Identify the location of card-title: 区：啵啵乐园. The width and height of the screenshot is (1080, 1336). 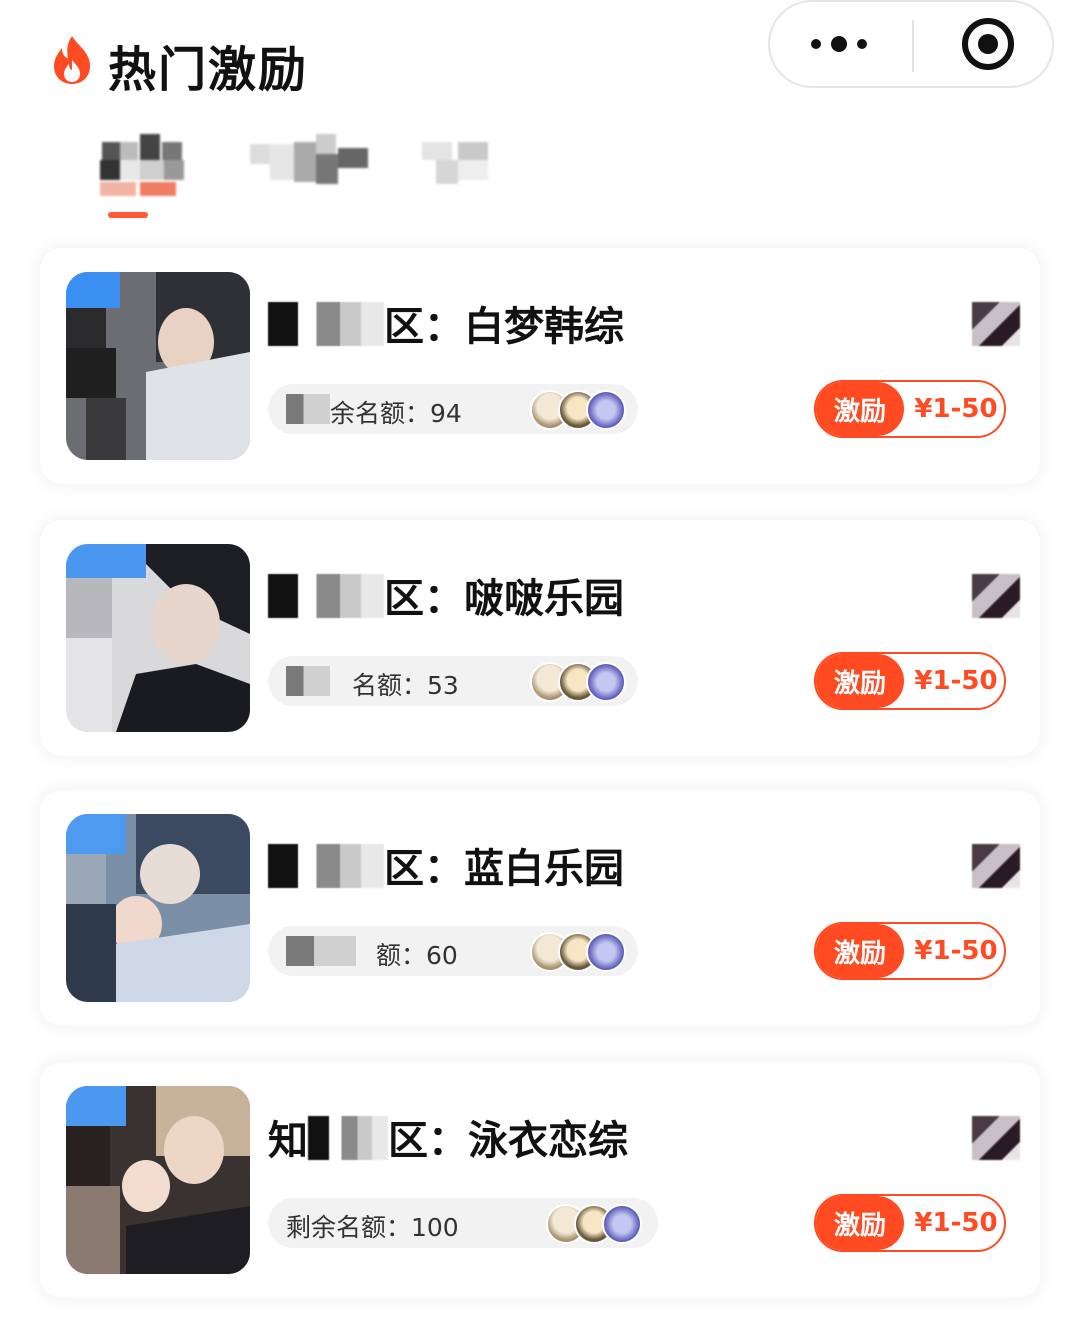
(446, 595).